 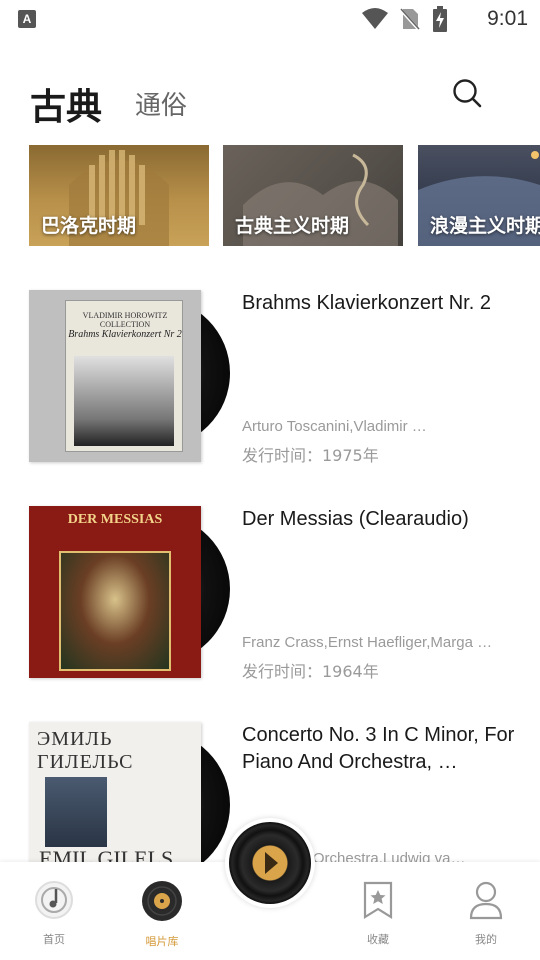 I want to click on tab-classical: 古典, so click(x=67, y=105).